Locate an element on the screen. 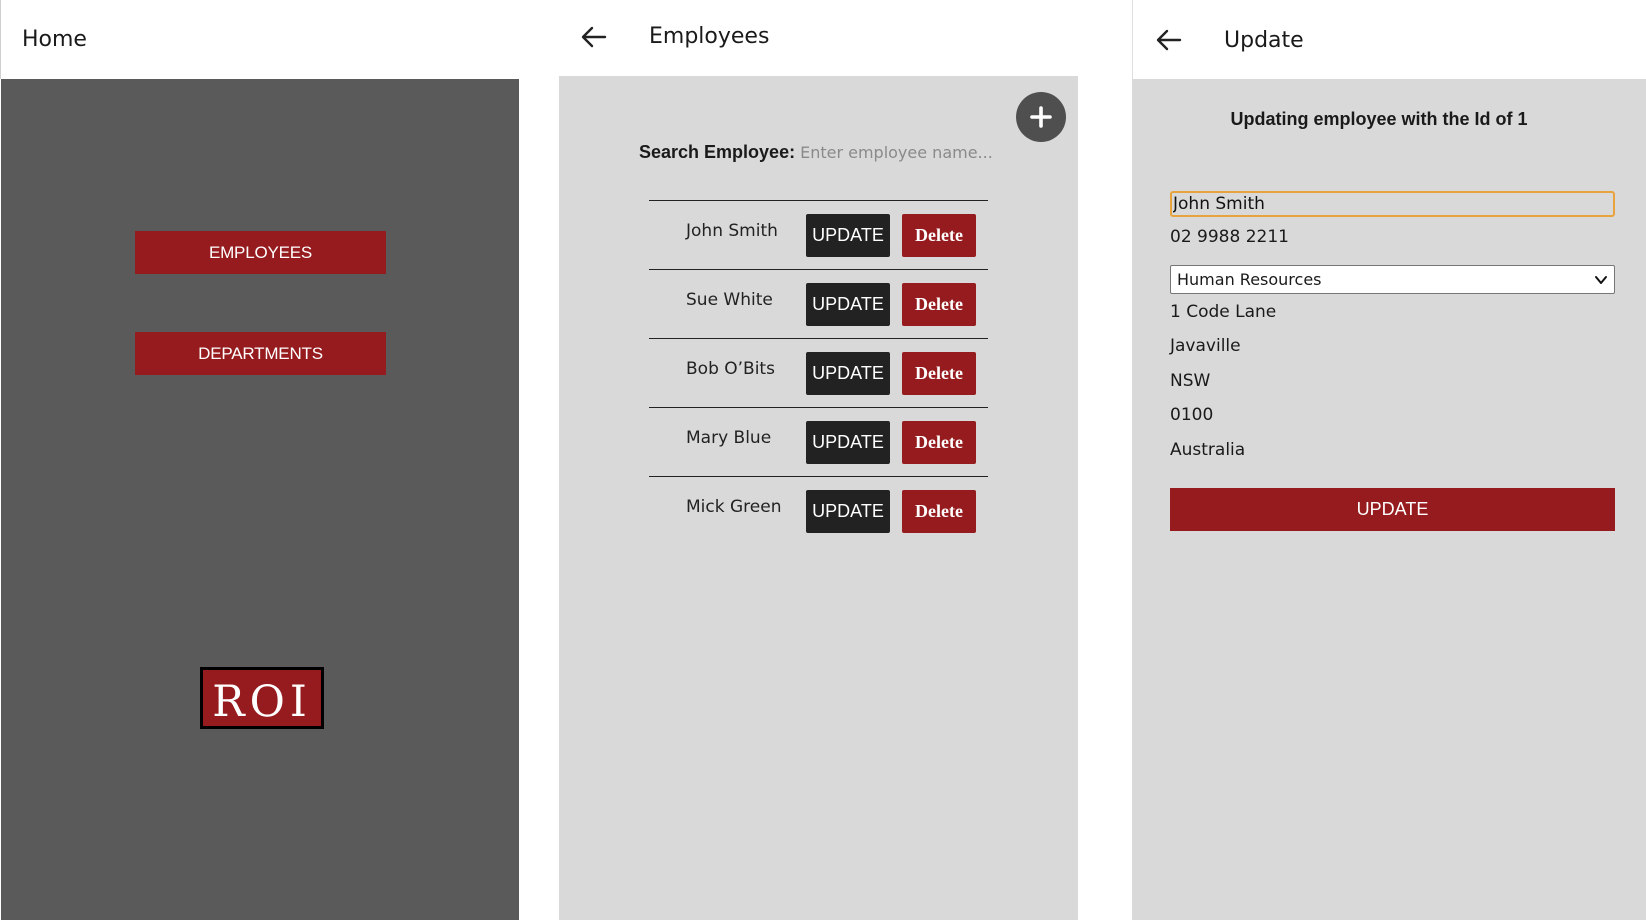  employee-row: Mary Blue UPDATE Delete is located at coordinates (818, 442).